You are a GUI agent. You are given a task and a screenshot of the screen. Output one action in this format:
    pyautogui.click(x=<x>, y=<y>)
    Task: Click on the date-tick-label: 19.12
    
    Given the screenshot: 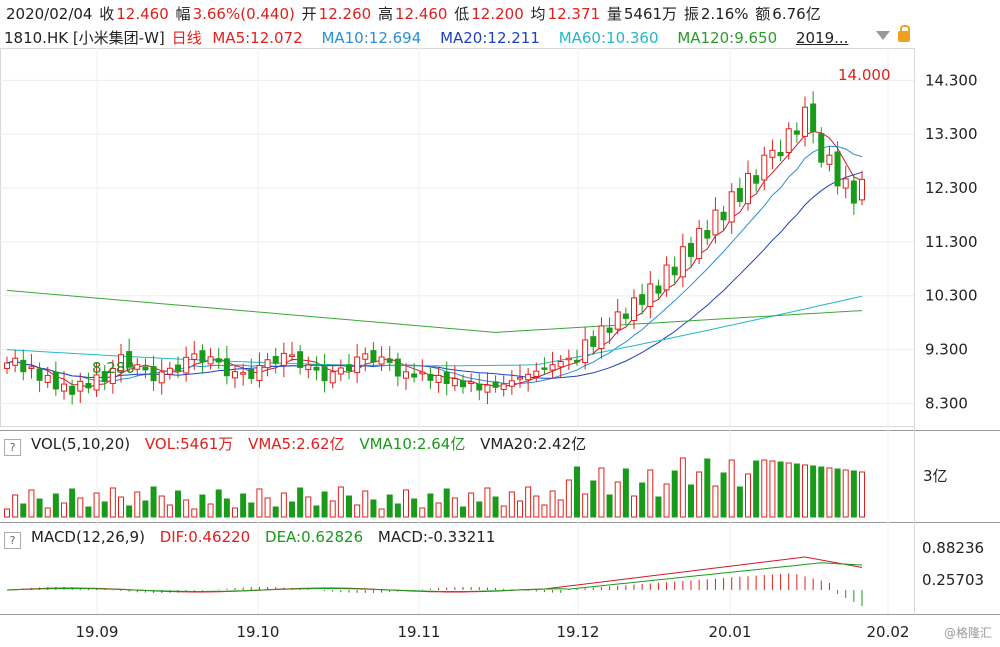 What is the action you would take?
    pyautogui.click(x=578, y=632)
    